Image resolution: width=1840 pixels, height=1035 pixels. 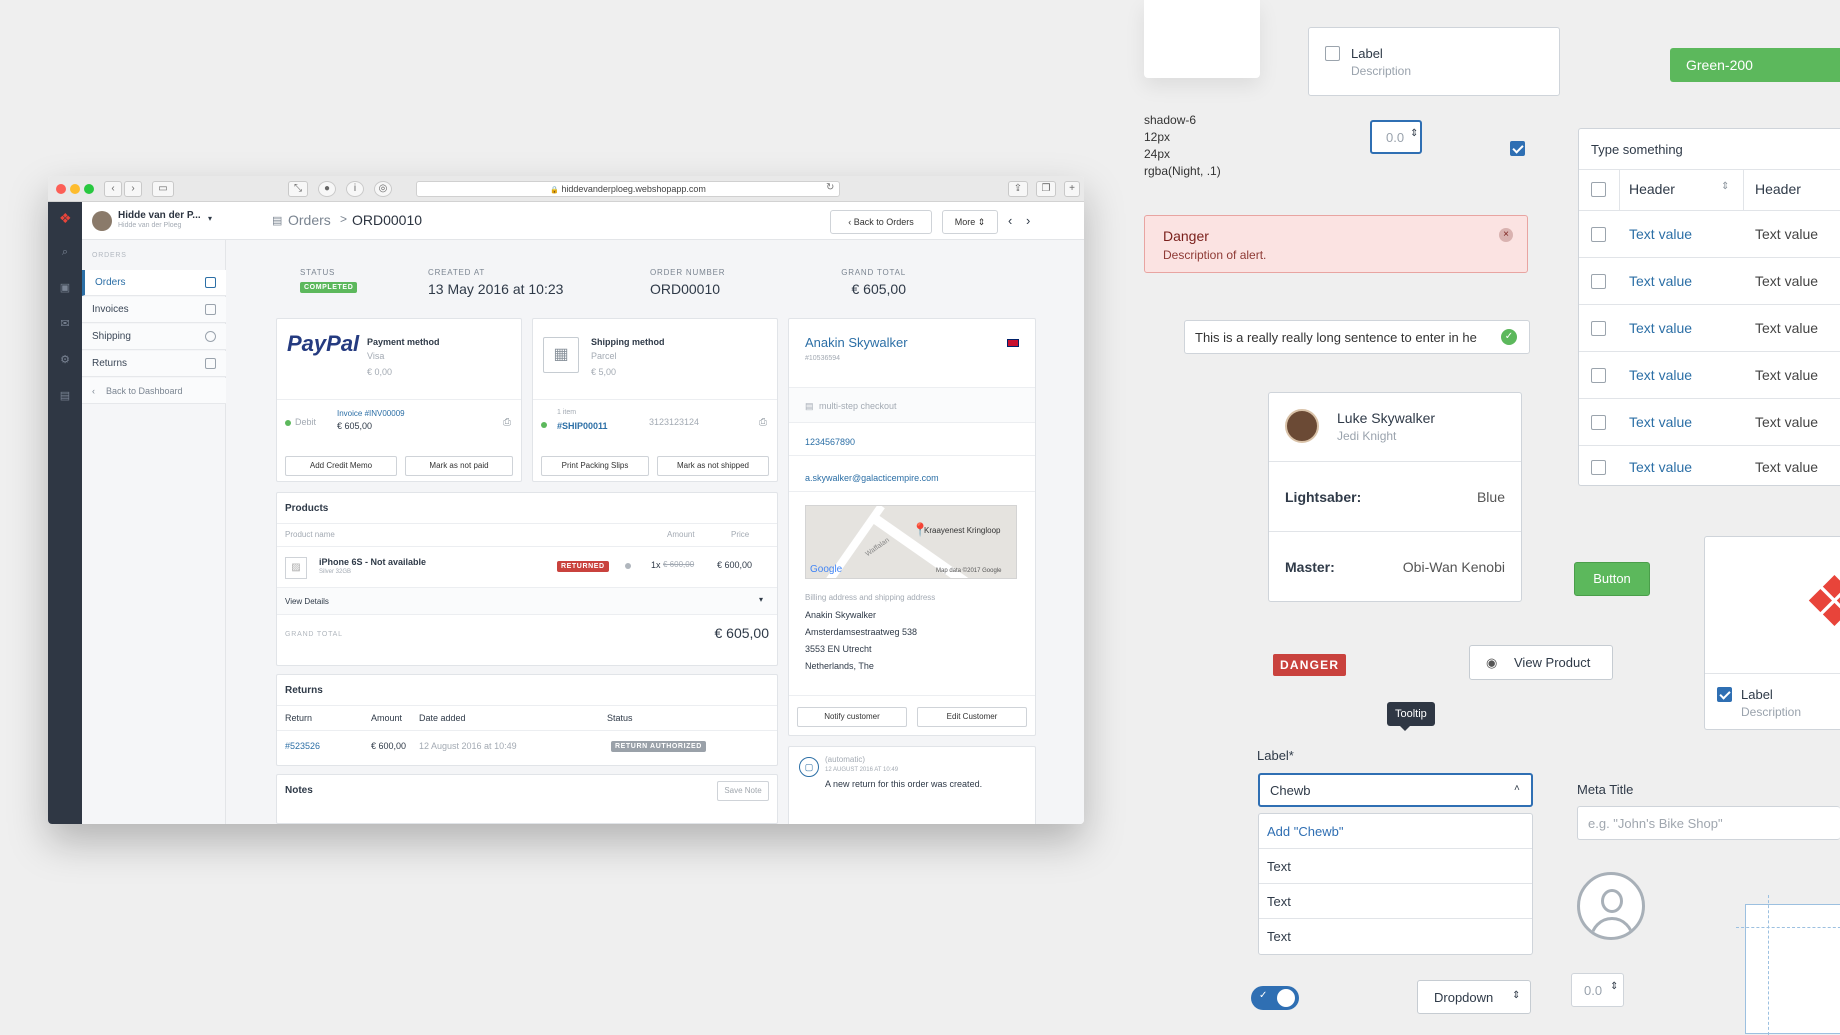 I want to click on menu-item-add: Add "Chewb", so click(x=1395, y=831).